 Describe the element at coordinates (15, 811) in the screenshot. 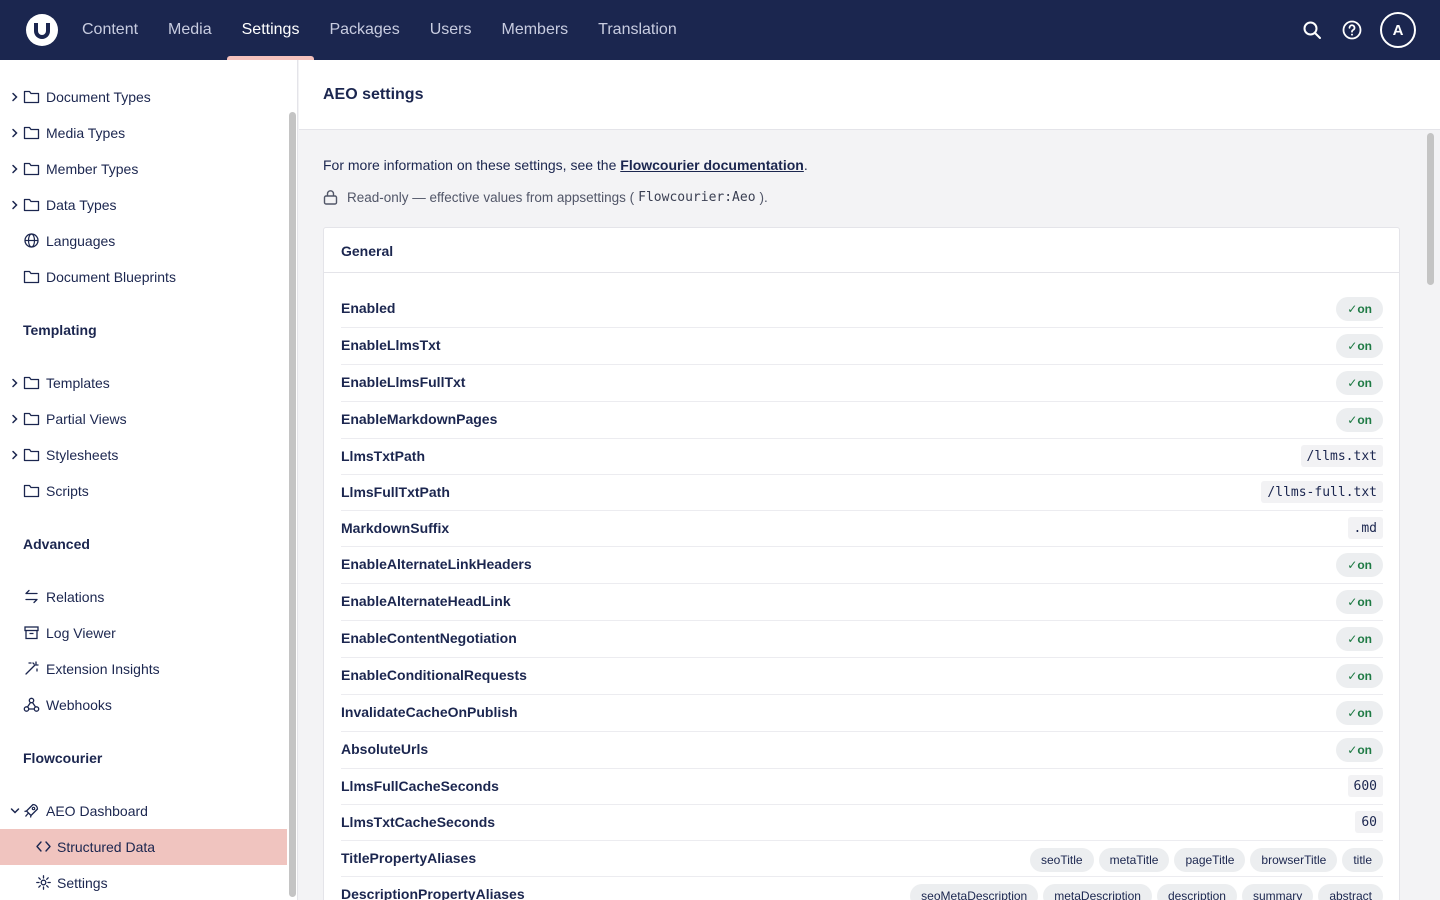

I see `chevron-down-icon` at that location.